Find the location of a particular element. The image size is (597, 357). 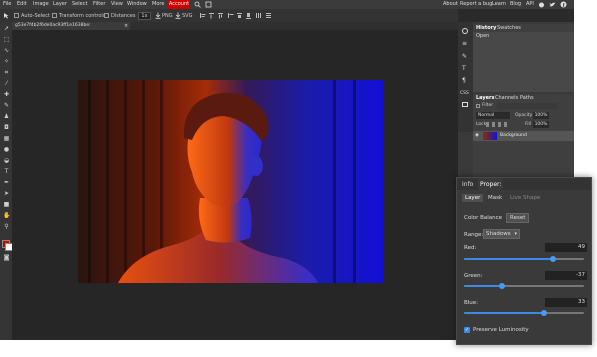

export-png-button: PNG is located at coordinates (167, 16).